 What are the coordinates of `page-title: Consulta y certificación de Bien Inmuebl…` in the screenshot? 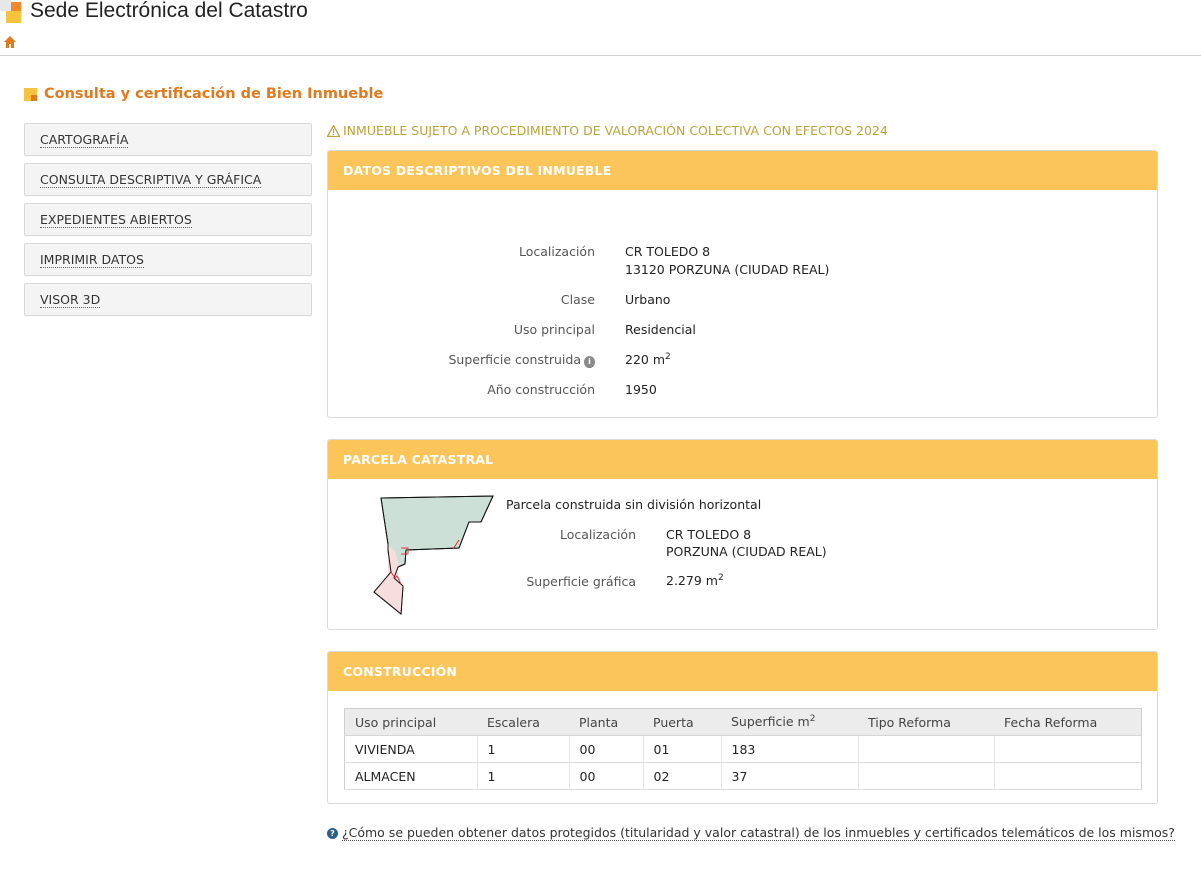 It's located at (214, 94).